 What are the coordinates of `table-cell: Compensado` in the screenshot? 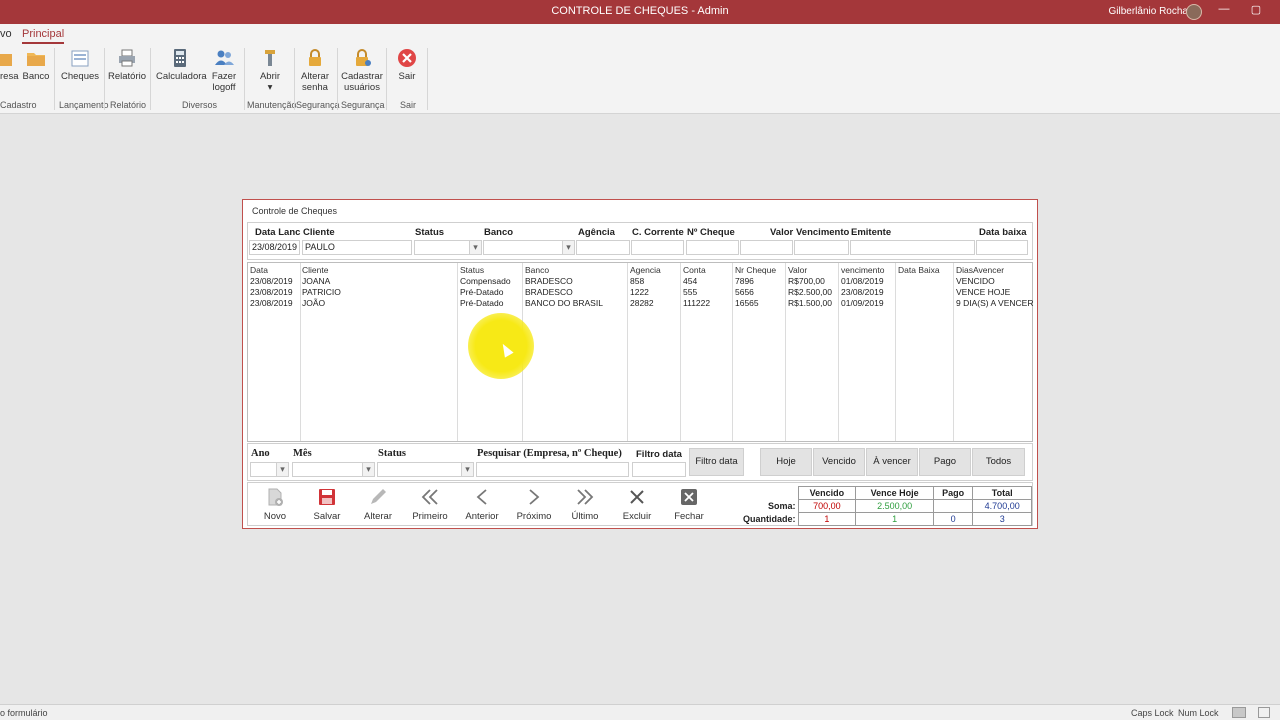 It's located at (485, 281).